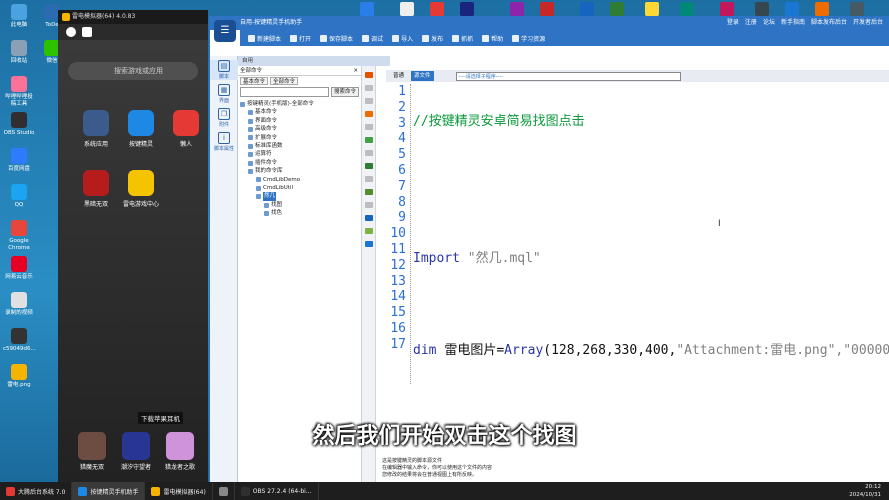 This screenshot has width=889, height=500. I want to click on taskbar-item, so click(224, 491).